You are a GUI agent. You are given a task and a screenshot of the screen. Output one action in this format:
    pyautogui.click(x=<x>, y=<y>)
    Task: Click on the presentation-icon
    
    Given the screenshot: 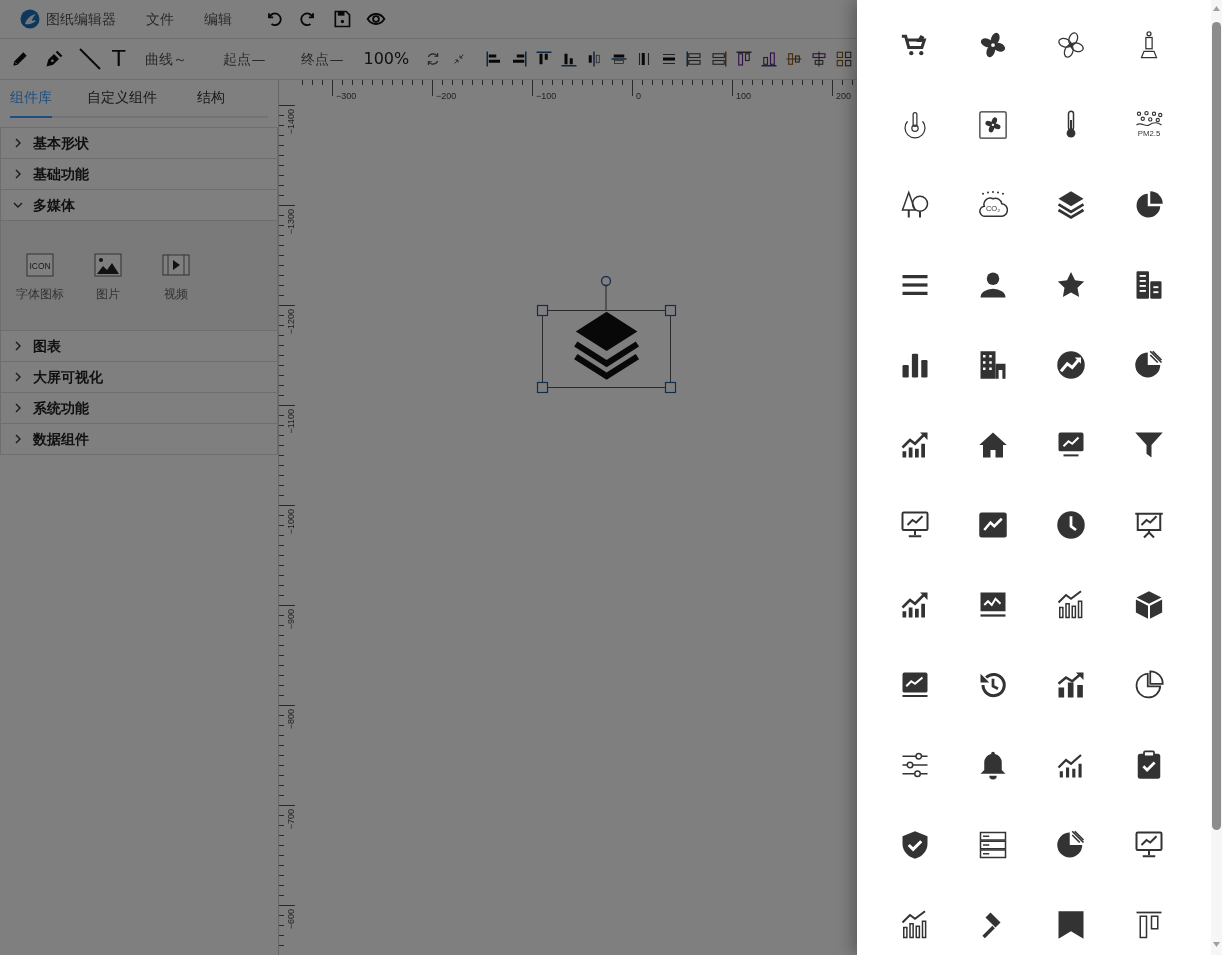 What is the action you would take?
    pyautogui.click(x=1149, y=525)
    